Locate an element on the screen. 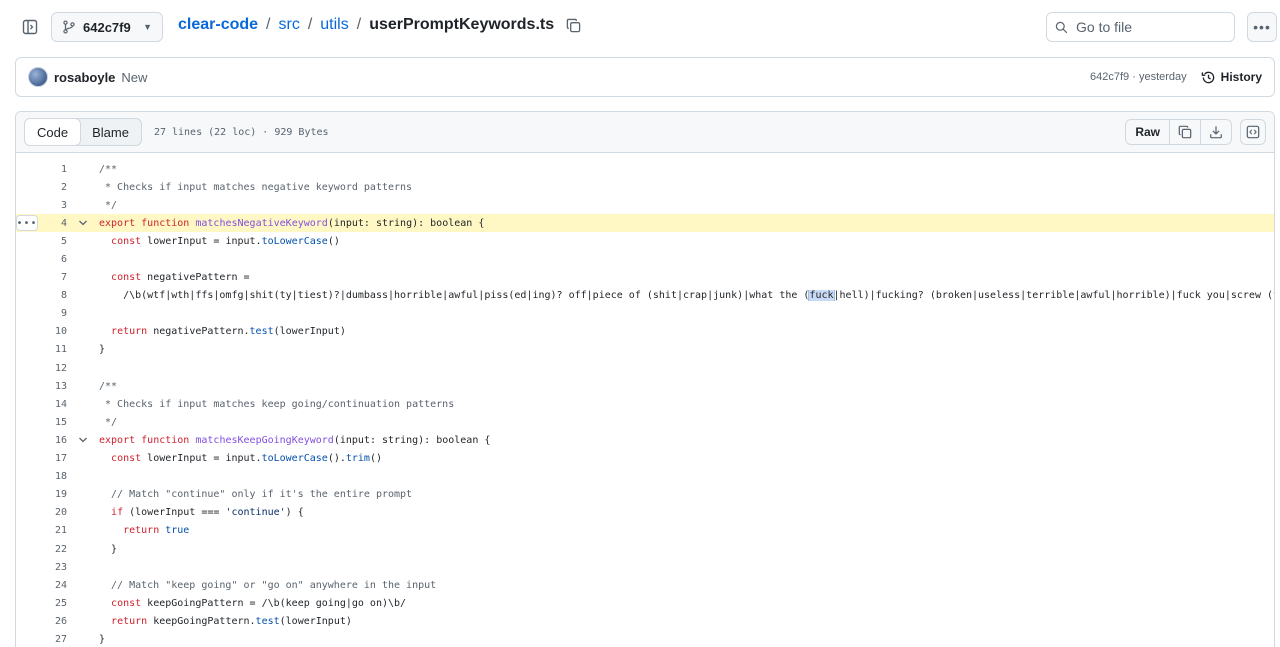  line-number: 22 is located at coordinates (41, 549).